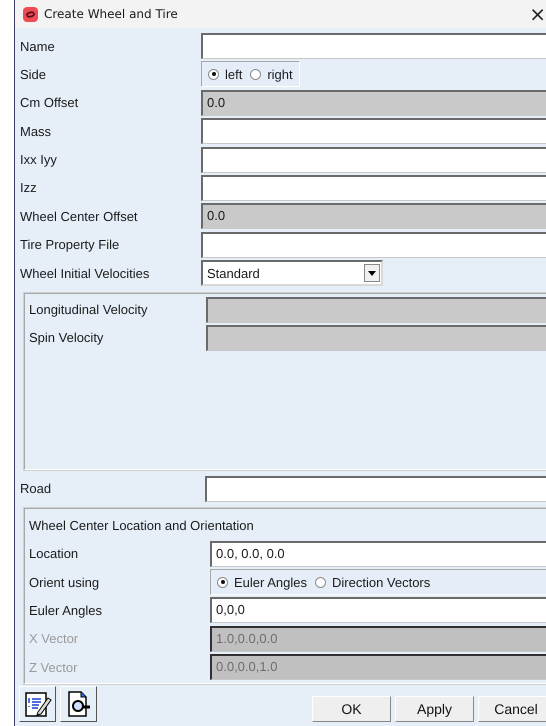 The image size is (546, 726). I want to click on document-search-button, so click(78, 704).